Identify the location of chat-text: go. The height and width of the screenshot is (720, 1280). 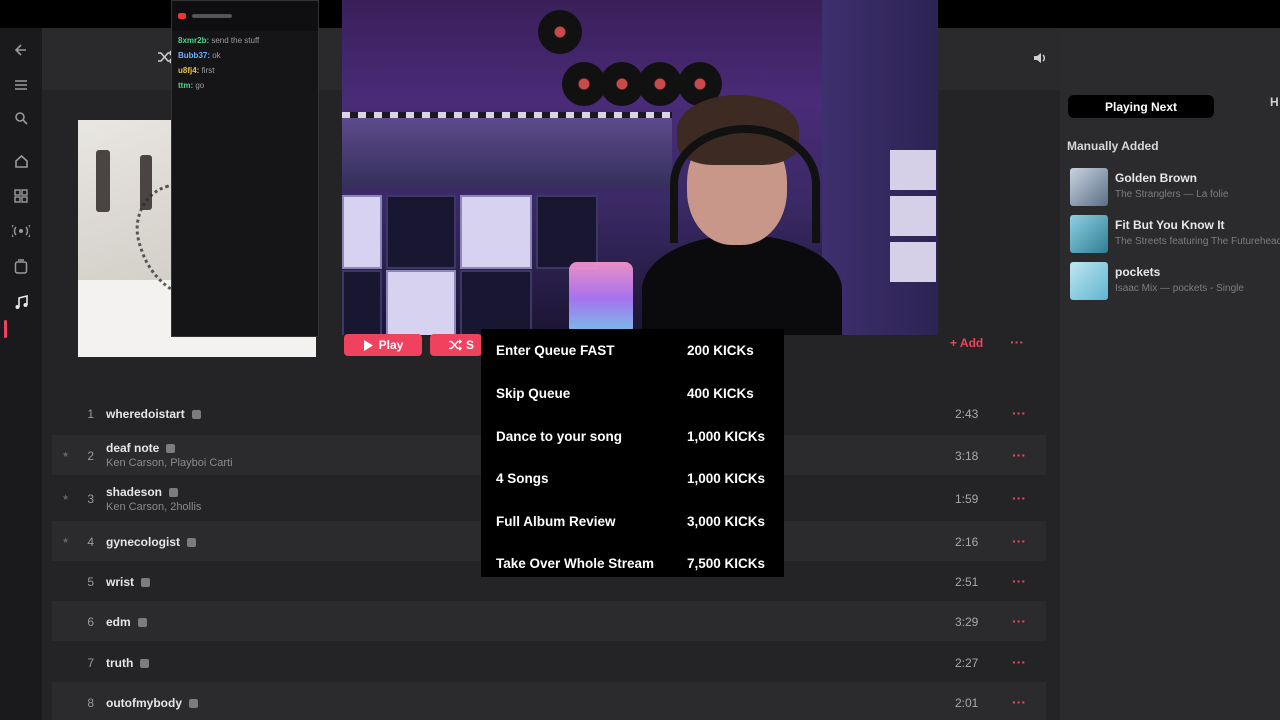
(200, 85).